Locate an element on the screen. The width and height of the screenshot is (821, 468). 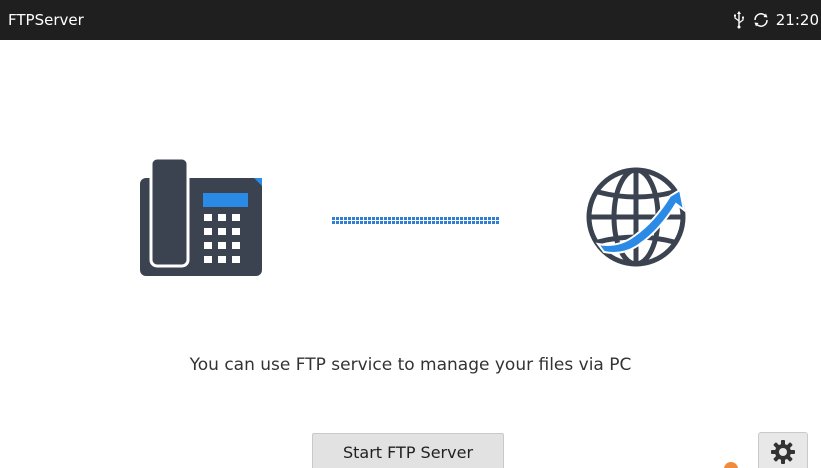
start-ftp-server-button: Start FTP Server is located at coordinates (408, 450).